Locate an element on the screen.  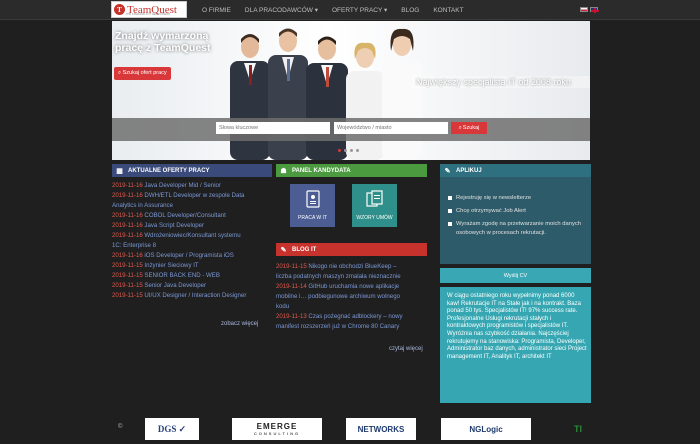
contract-templates-tile: WZORY UMÓW is located at coordinates (374, 205).